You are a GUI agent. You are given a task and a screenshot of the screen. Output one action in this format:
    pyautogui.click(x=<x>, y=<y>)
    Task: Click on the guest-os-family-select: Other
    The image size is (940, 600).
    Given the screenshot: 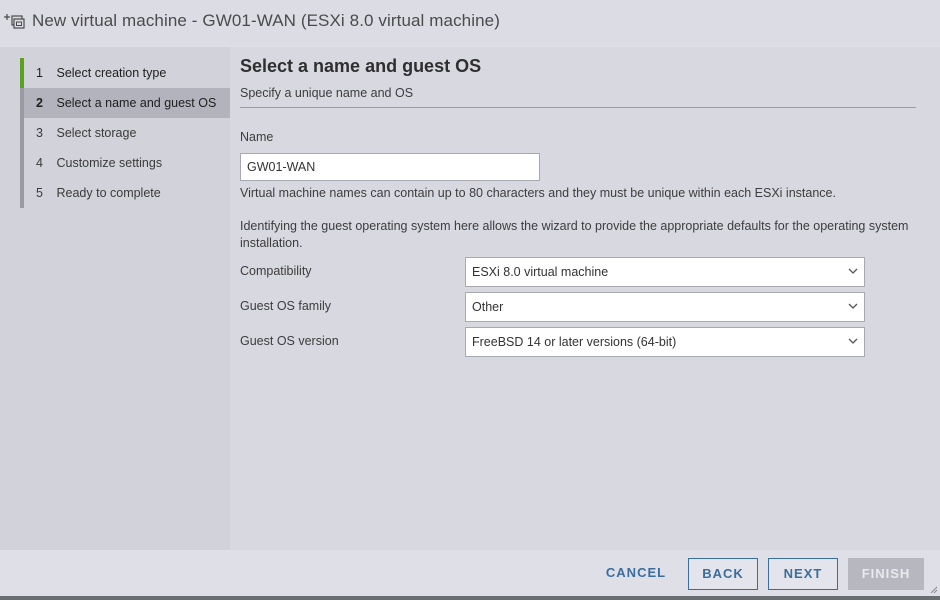 What is the action you would take?
    pyautogui.click(x=665, y=307)
    